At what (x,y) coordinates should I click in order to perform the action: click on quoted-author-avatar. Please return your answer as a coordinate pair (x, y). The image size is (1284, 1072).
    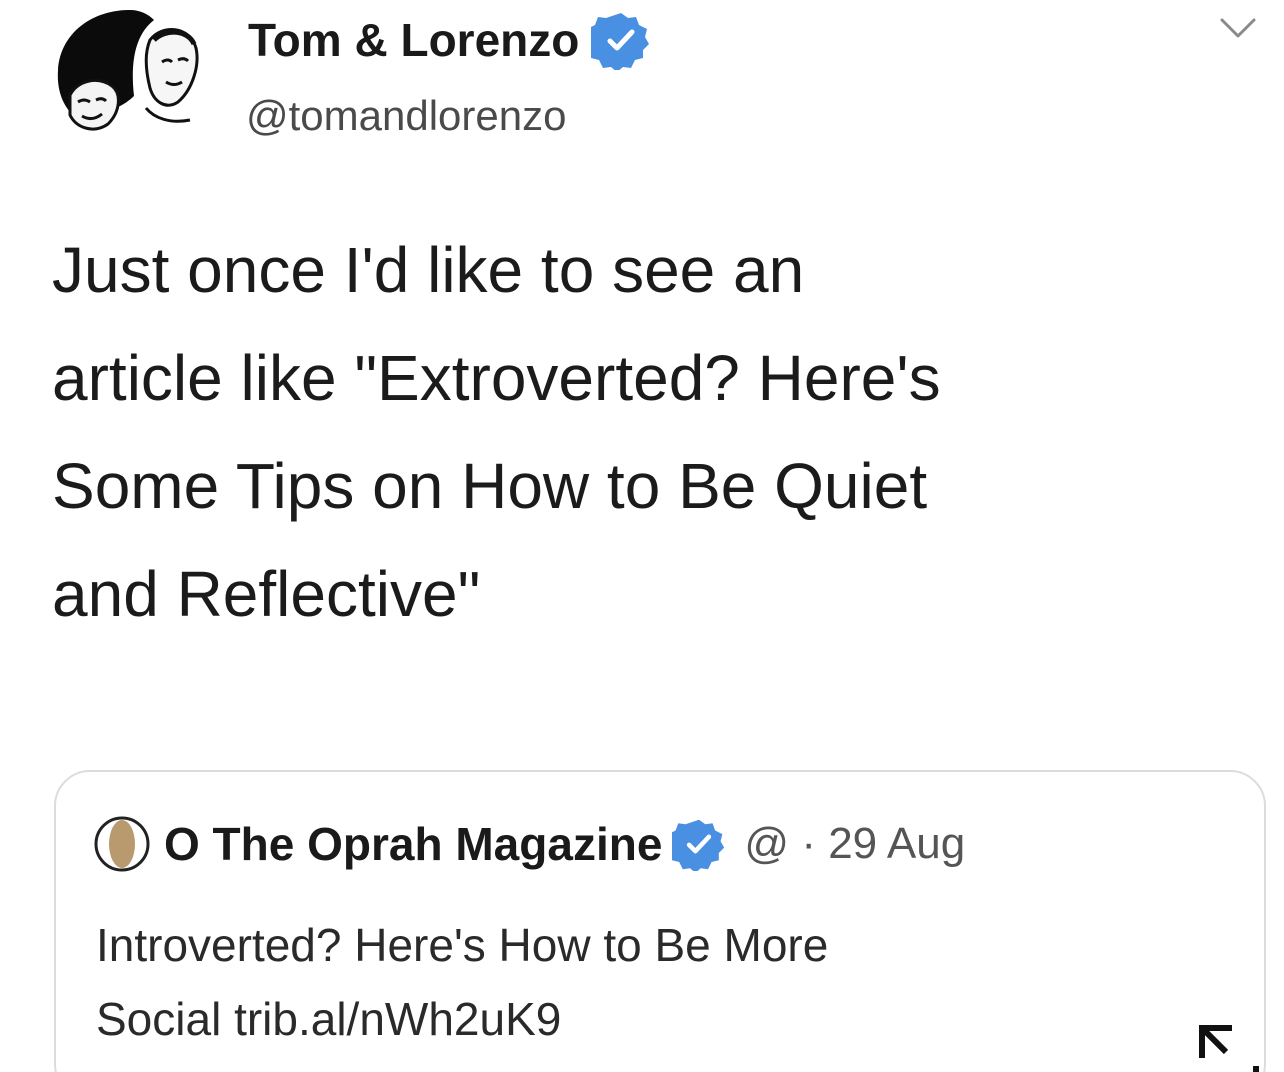
    Looking at the image, I should click on (122, 844).